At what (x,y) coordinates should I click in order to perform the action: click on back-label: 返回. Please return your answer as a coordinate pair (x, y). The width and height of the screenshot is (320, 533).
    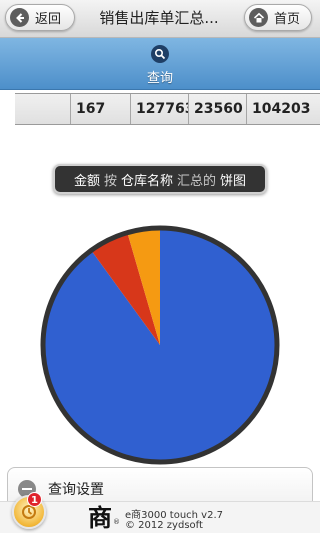
    Looking at the image, I should click on (48, 19).